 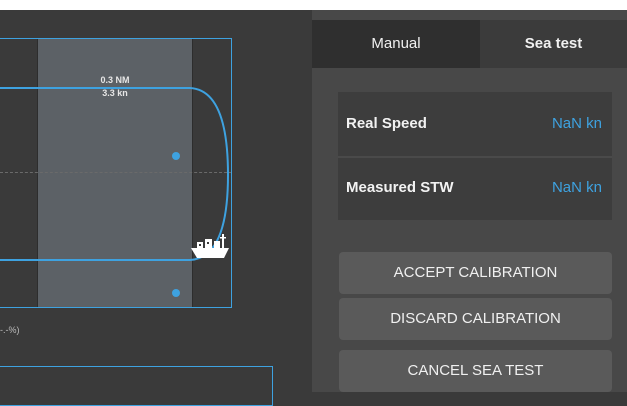 I want to click on top-strip, so click(x=313, y=5).